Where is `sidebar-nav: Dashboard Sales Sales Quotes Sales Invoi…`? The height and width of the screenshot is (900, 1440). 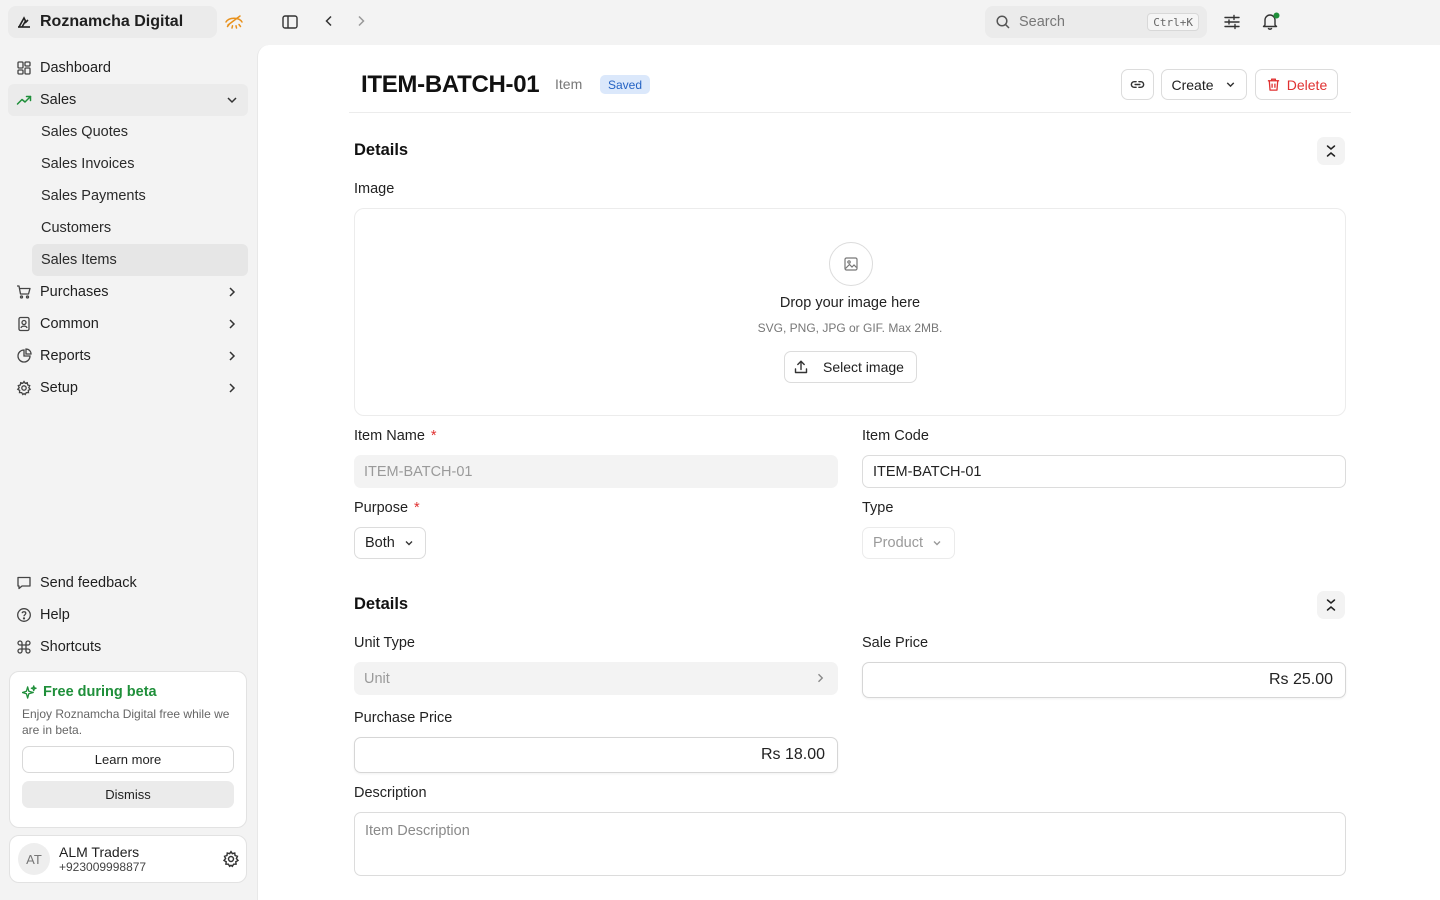
sidebar-nav: Dashboard Sales Sales Quotes Sales Invoi… is located at coordinates (128, 228).